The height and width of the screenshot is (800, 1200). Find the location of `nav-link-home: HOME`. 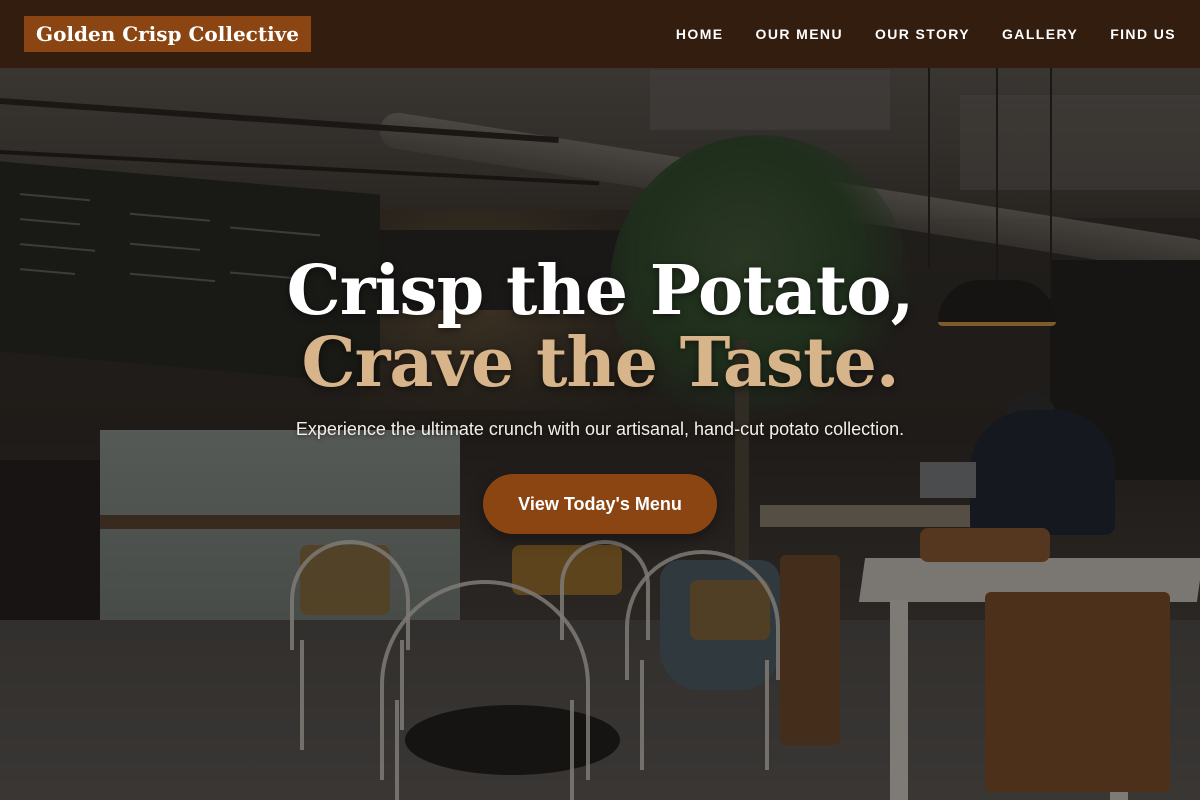

nav-link-home: HOME is located at coordinates (700, 34).